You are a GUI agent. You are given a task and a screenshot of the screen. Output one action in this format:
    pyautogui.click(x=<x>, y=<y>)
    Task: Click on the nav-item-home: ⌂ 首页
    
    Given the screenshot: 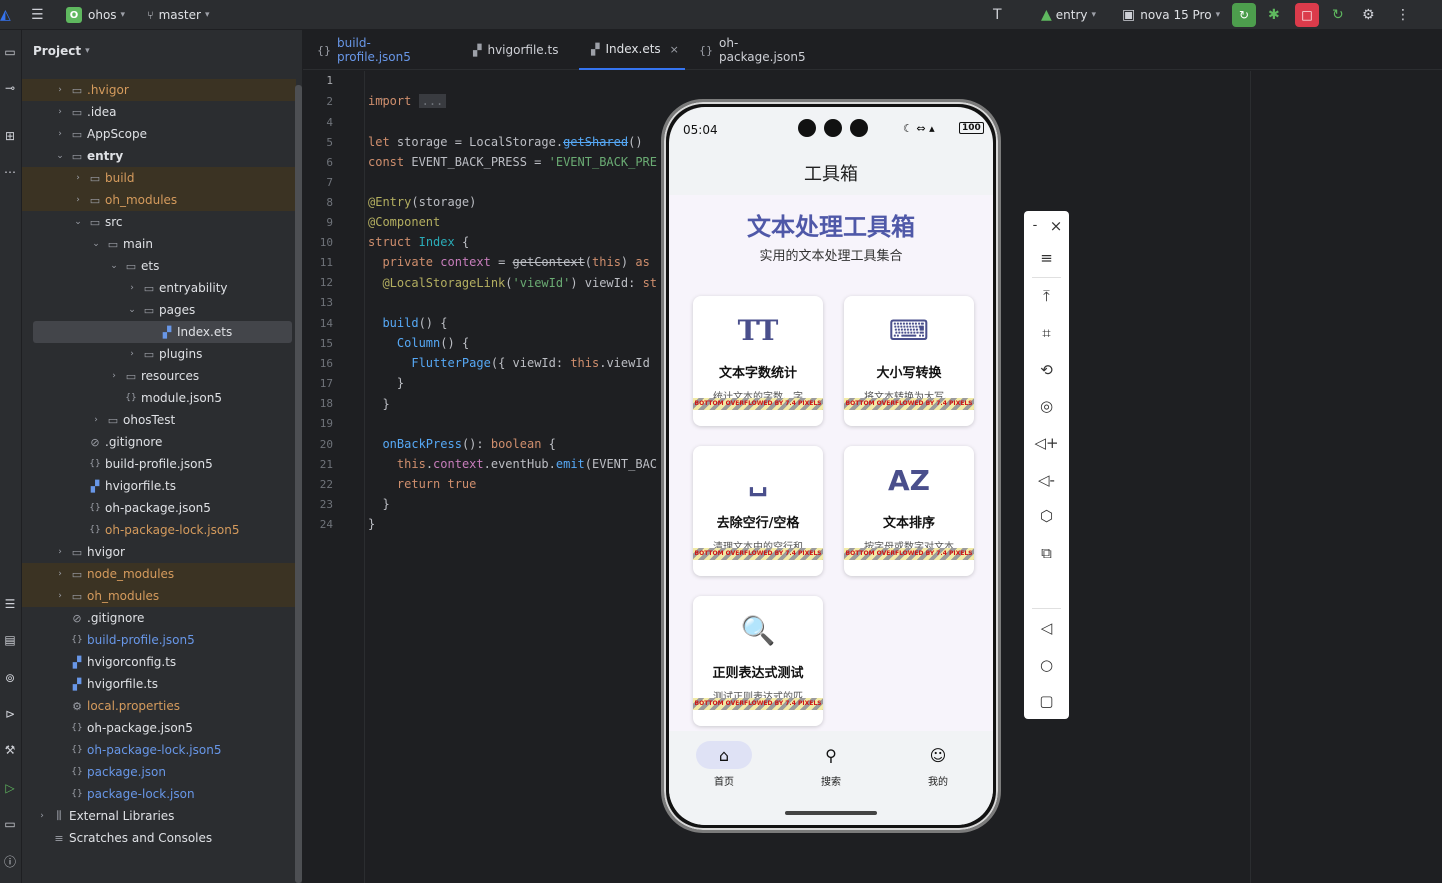 What is the action you would take?
    pyautogui.click(x=724, y=764)
    